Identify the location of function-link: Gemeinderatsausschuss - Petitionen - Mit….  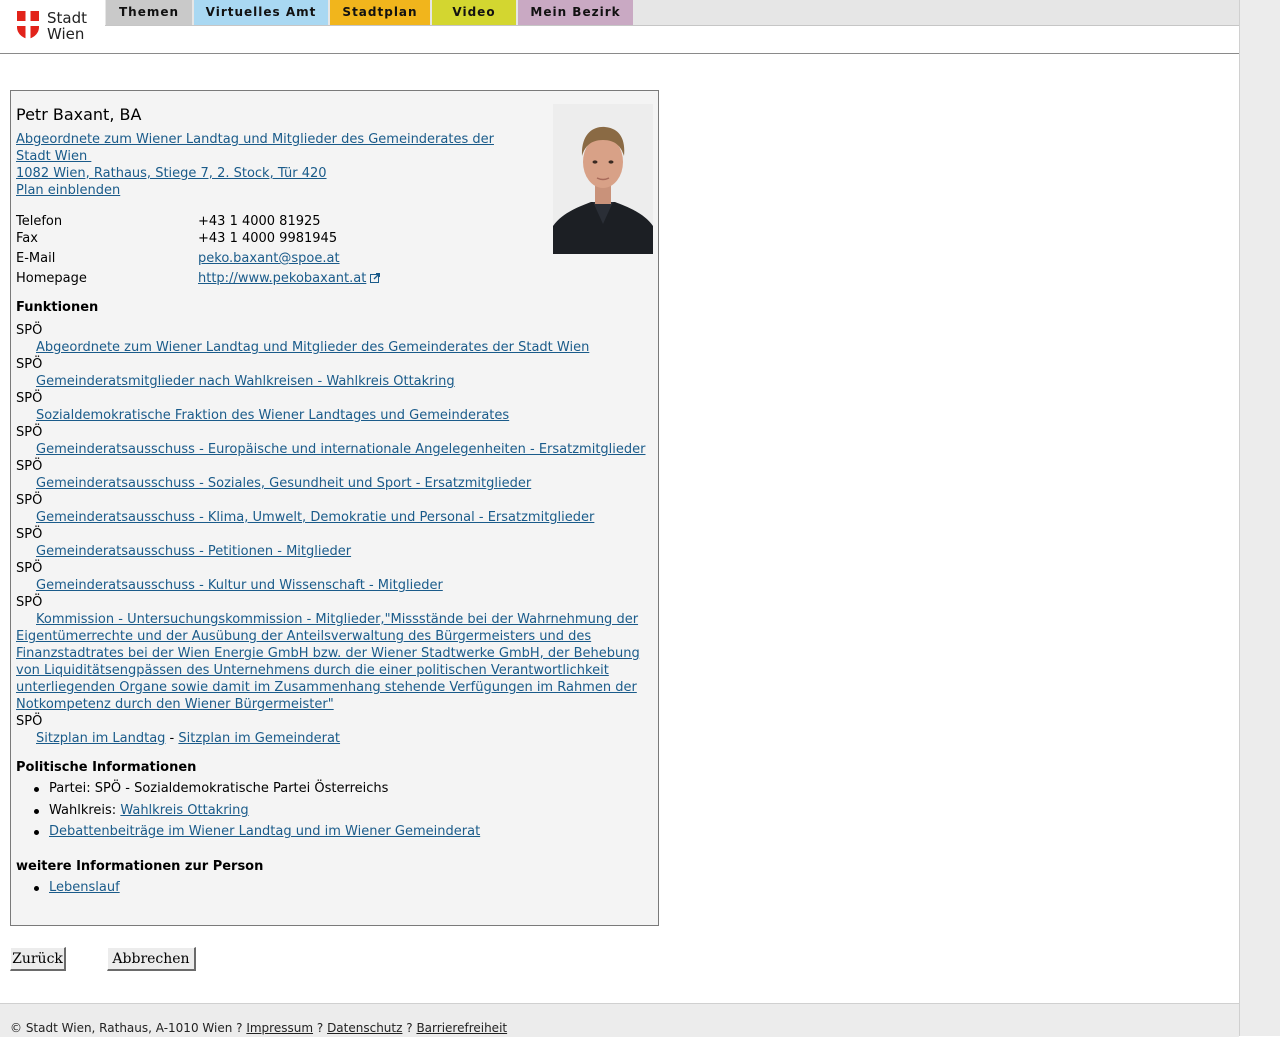
(193, 551).